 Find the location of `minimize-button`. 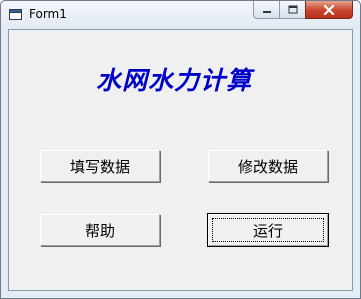

minimize-button is located at coordinates (266, 10).